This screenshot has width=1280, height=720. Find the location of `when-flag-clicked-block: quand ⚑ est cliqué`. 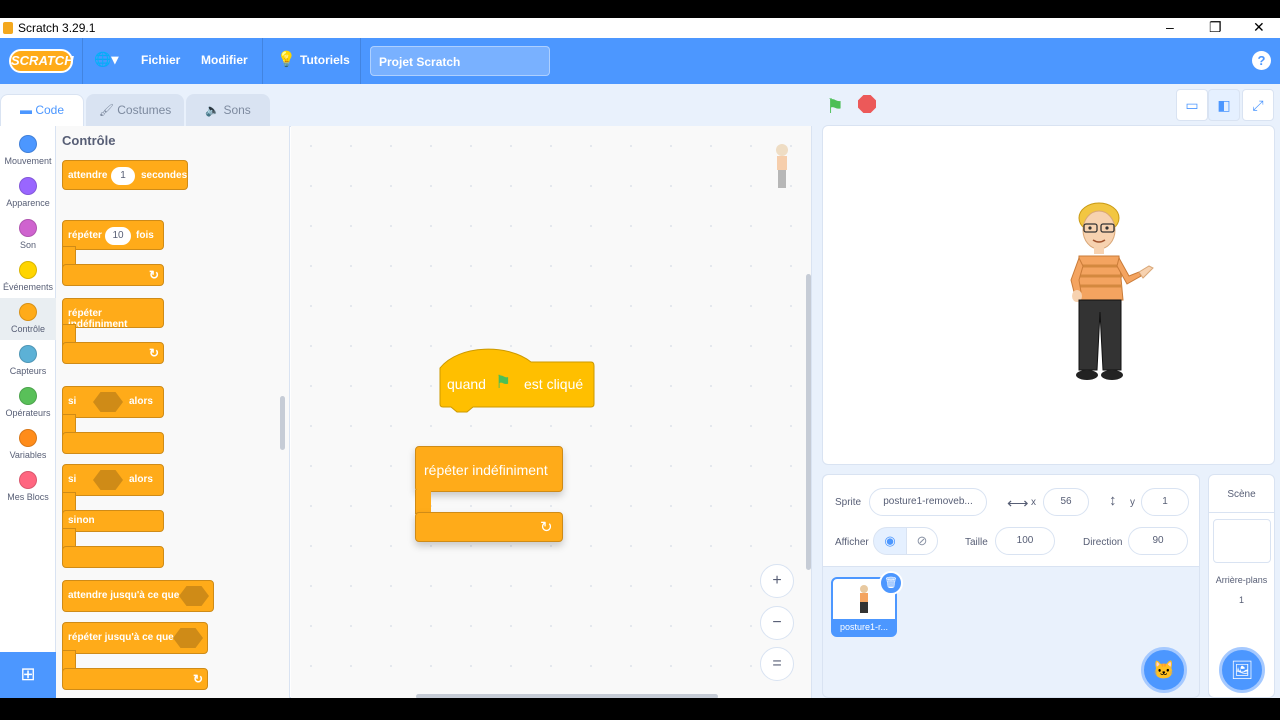

when-flag-clicked-block: quand ⚑ est cliqué is located at coordinates (517, 385).